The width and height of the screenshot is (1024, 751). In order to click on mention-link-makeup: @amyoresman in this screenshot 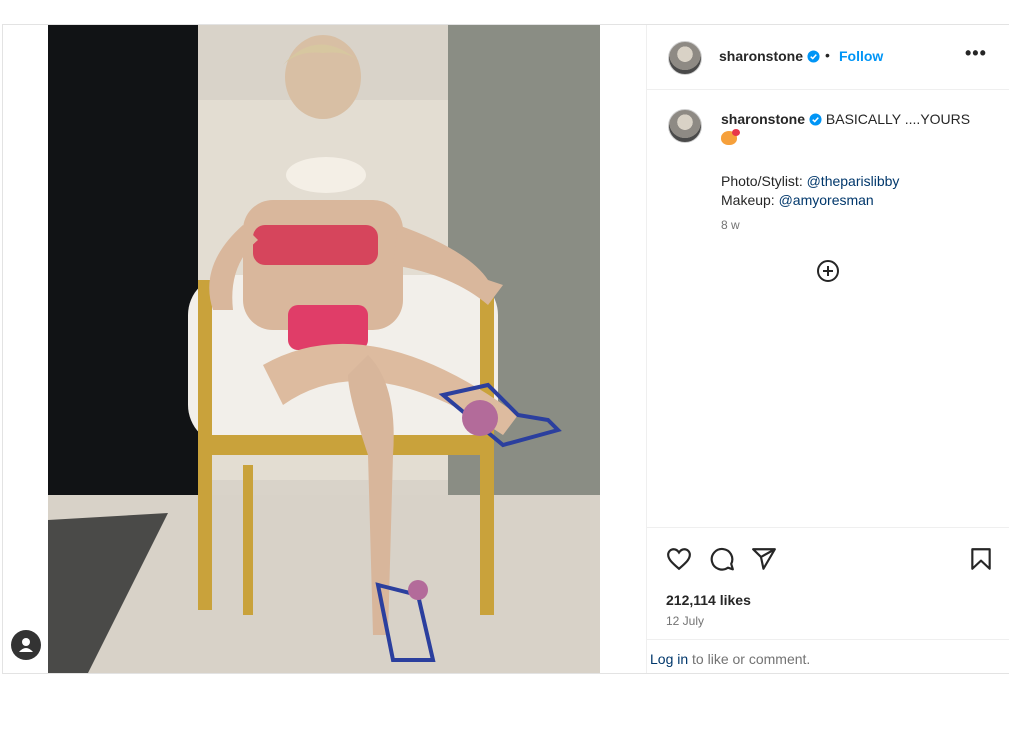, I will do `click(826, 200)`.